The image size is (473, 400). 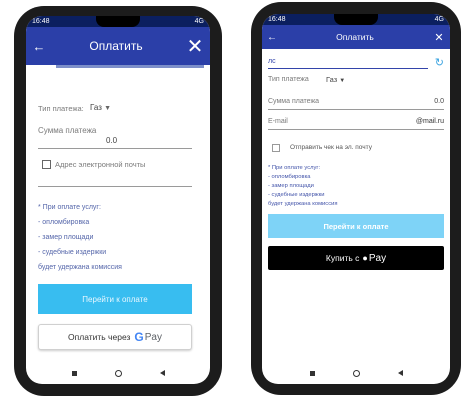 What do you see at coordinates (296, 195) in the screenshot?
I see `right-notice-item: - судебные издержки` at bounding box center [296, 195].